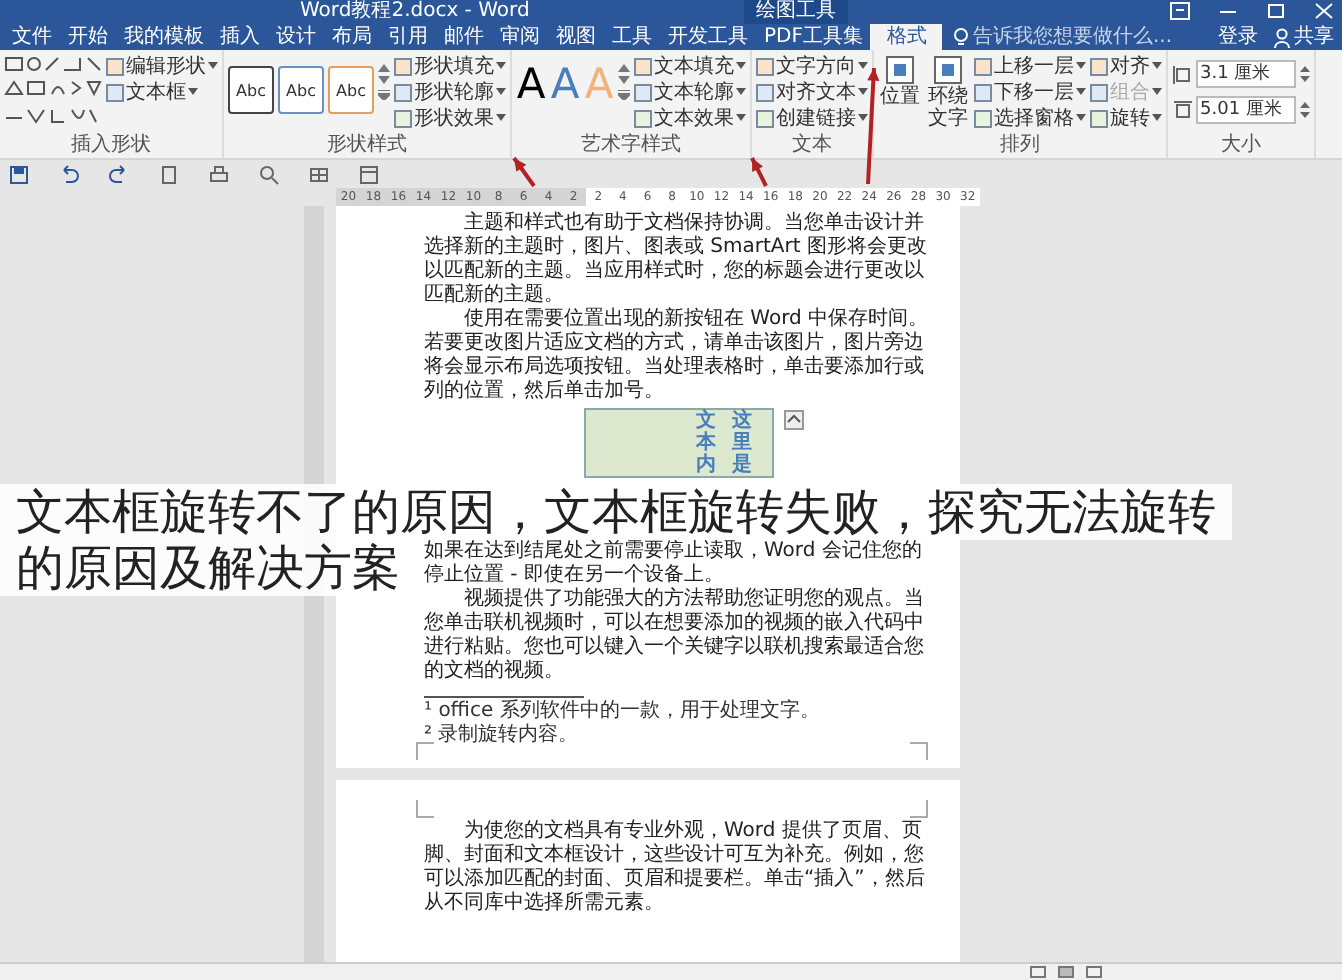 This screenshot has width=1342, height=980. I want to click on ribbon-tab: 审阅, so click(520, 38).